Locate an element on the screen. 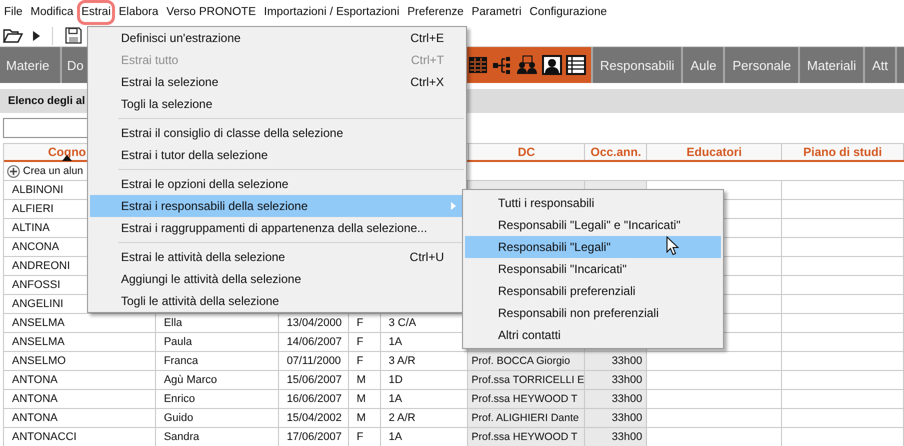 The width and height of the screenshot is (904, 446). table-cell: Franca is located at coordinates (217, 361).